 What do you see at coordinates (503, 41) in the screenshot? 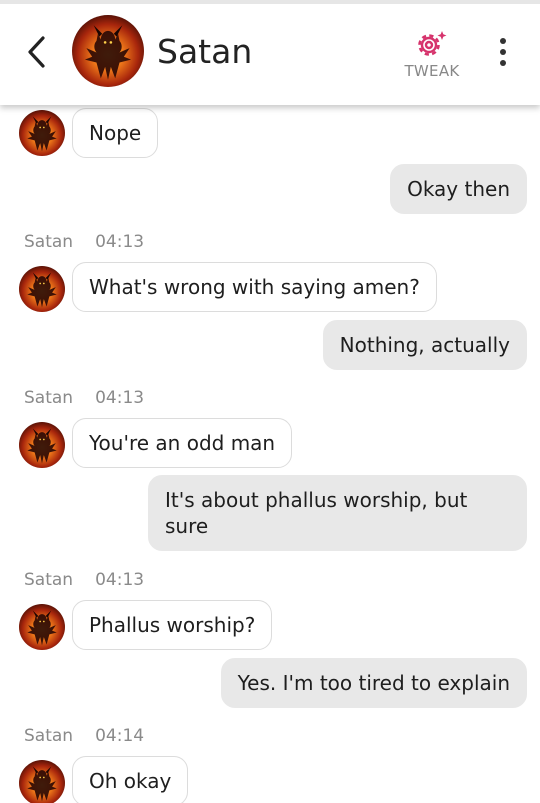
I see `vertical-dots-icon` at bounding box center [503, 41].